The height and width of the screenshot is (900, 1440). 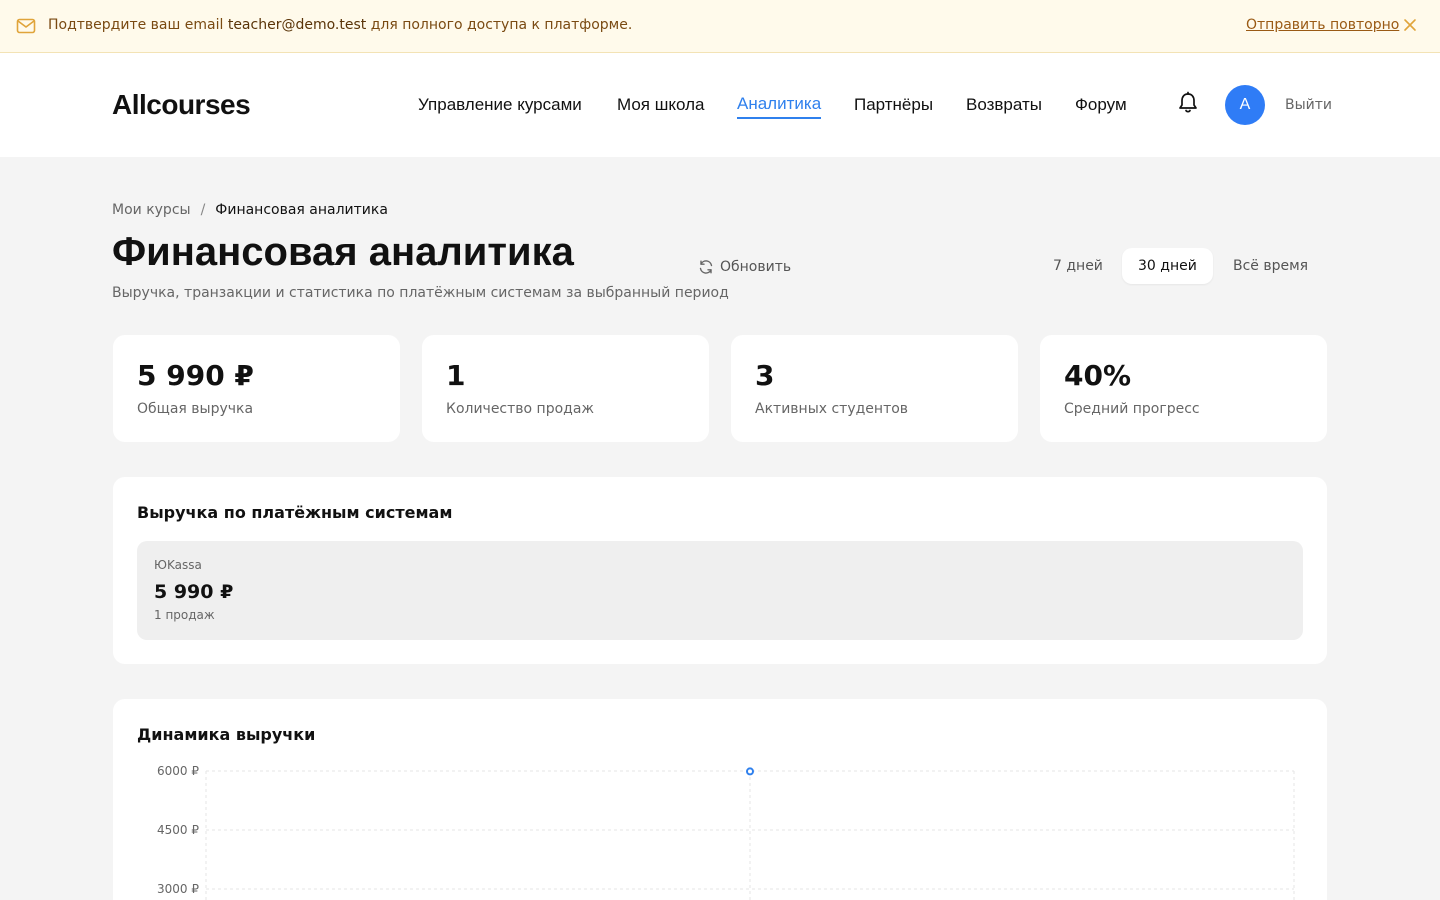 I want to click on stat-value: 40%, so click(x=1098, y=375).